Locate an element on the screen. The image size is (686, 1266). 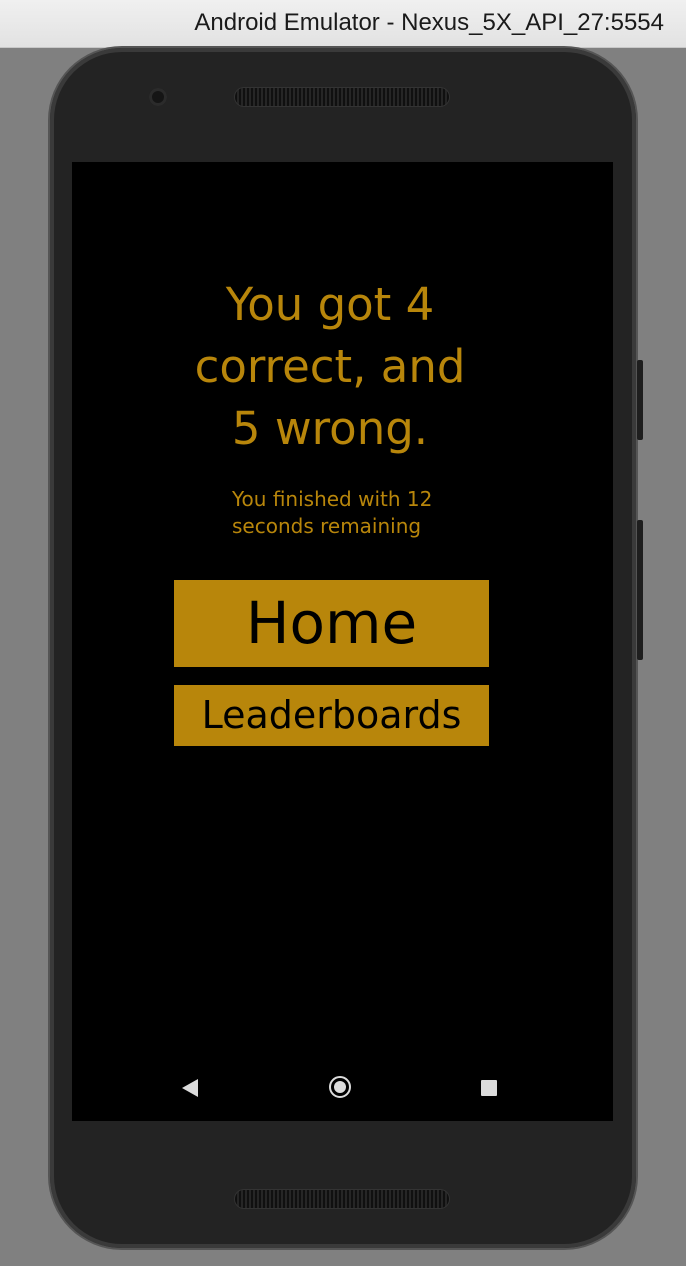
front-camera-icon is located at coordinates (158, 97).